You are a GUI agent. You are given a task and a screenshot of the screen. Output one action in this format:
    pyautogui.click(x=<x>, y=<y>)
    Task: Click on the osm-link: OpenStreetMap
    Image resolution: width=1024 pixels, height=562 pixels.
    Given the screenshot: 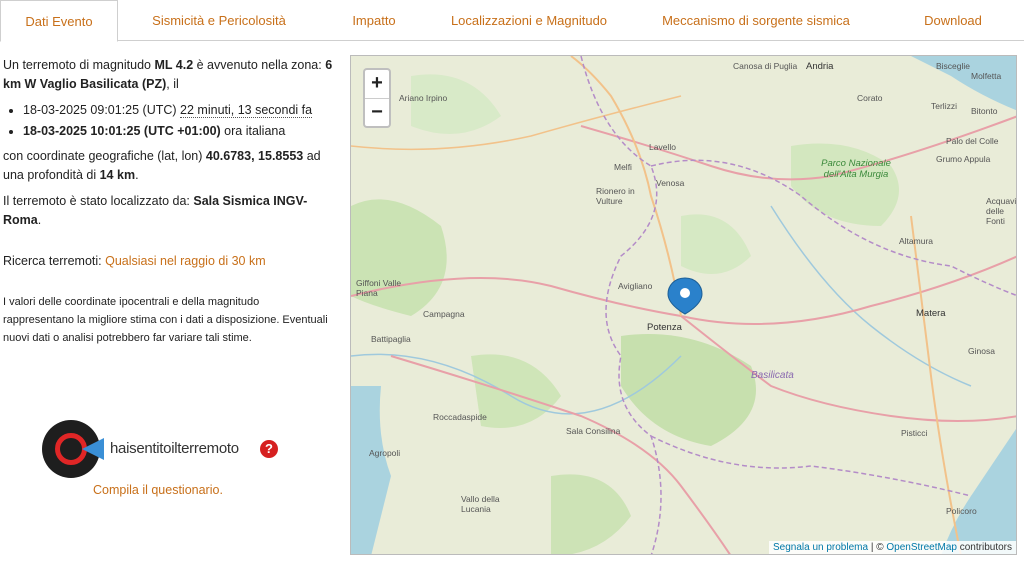 What is the action you would take?
    pyautogui.click(x=921, y=547)
    